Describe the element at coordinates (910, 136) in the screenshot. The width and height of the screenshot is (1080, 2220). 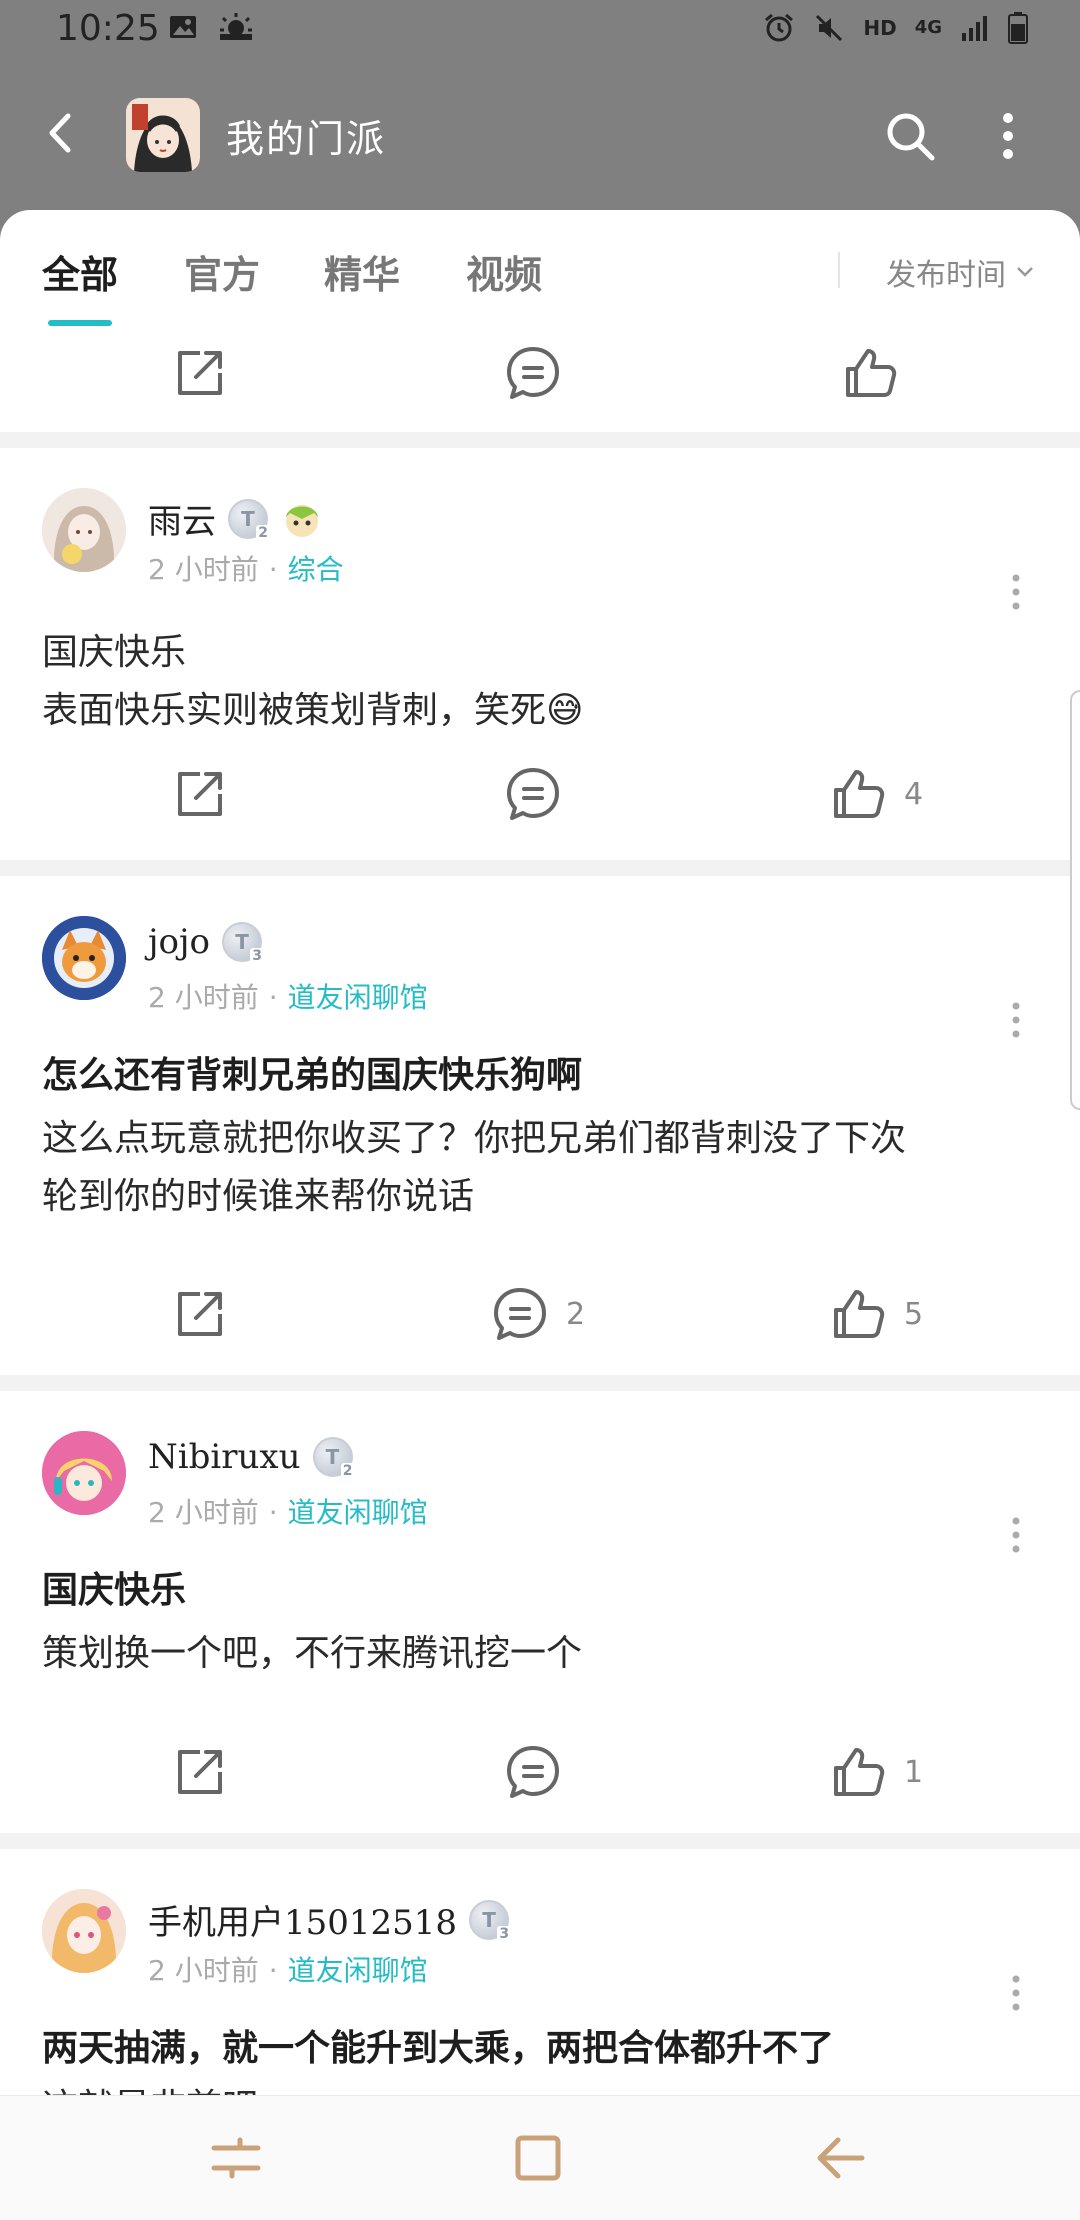
I see `search-icon` at that location.